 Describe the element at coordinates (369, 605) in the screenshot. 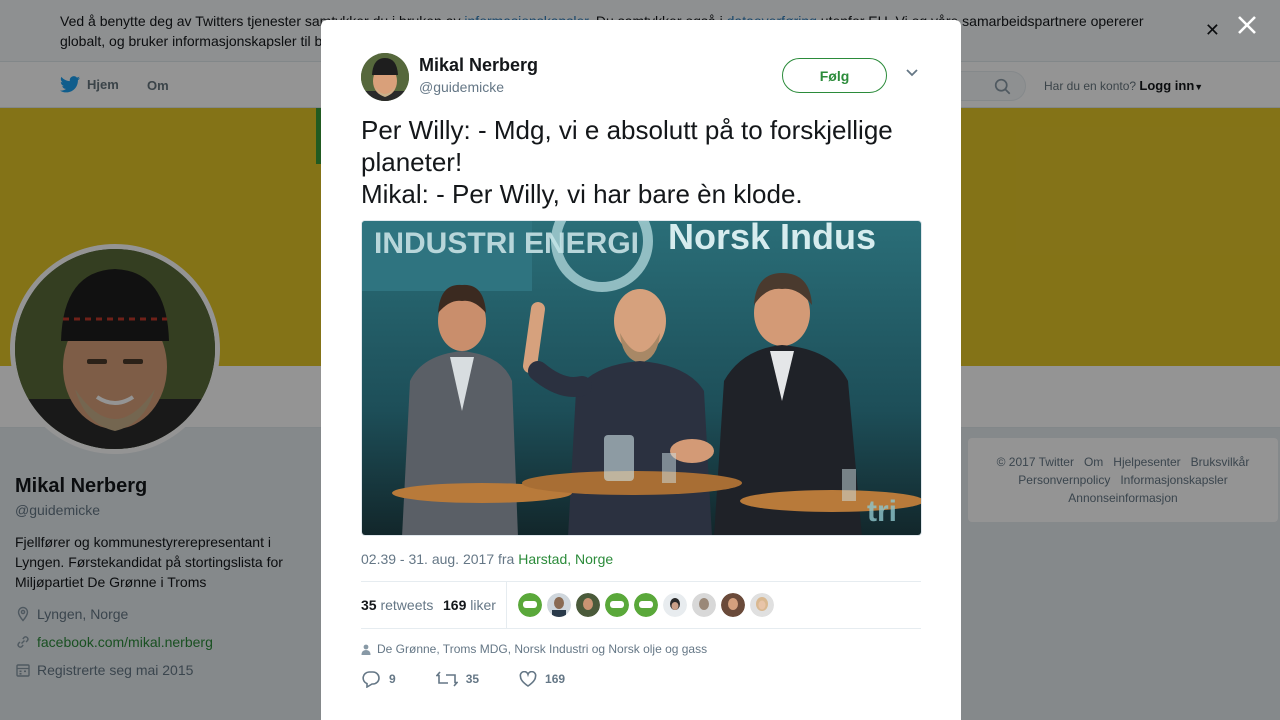

I see `retweets-stat-count: 35` at that location.